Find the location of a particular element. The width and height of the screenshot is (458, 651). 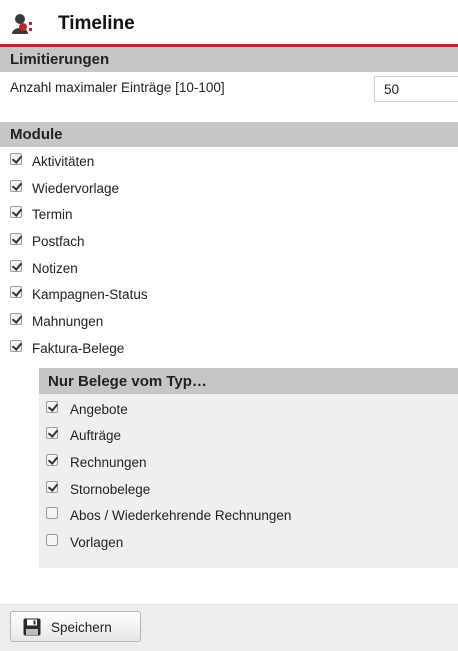

checkbox-row: Notizen is located at coordinates (229, 267).